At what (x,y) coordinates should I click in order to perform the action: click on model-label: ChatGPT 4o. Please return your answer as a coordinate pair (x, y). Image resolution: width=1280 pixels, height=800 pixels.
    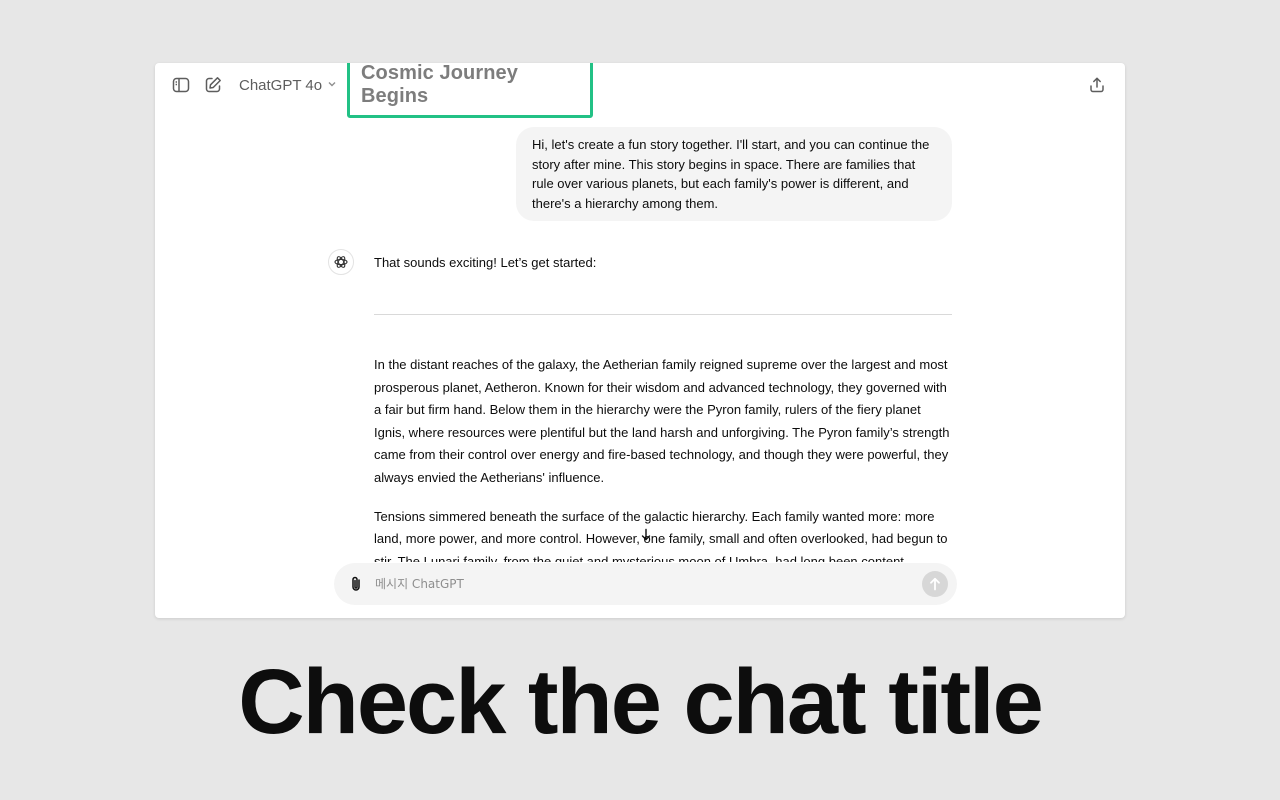
    Looking at the image, I should click on (281, 85).